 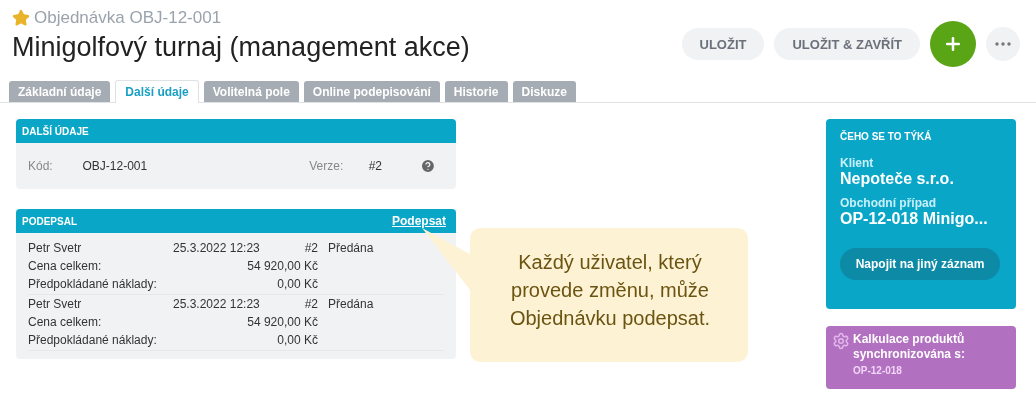 What do you see at coordinates (376, 166) in the screenshot?
I see `field-value: #2` at bounding box center [376, 166].